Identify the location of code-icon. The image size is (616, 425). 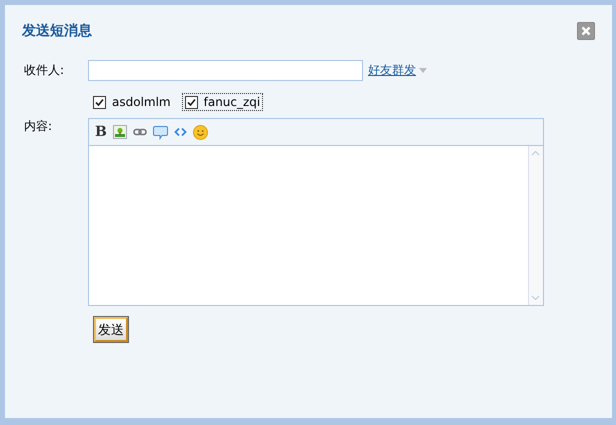
(180, 132).